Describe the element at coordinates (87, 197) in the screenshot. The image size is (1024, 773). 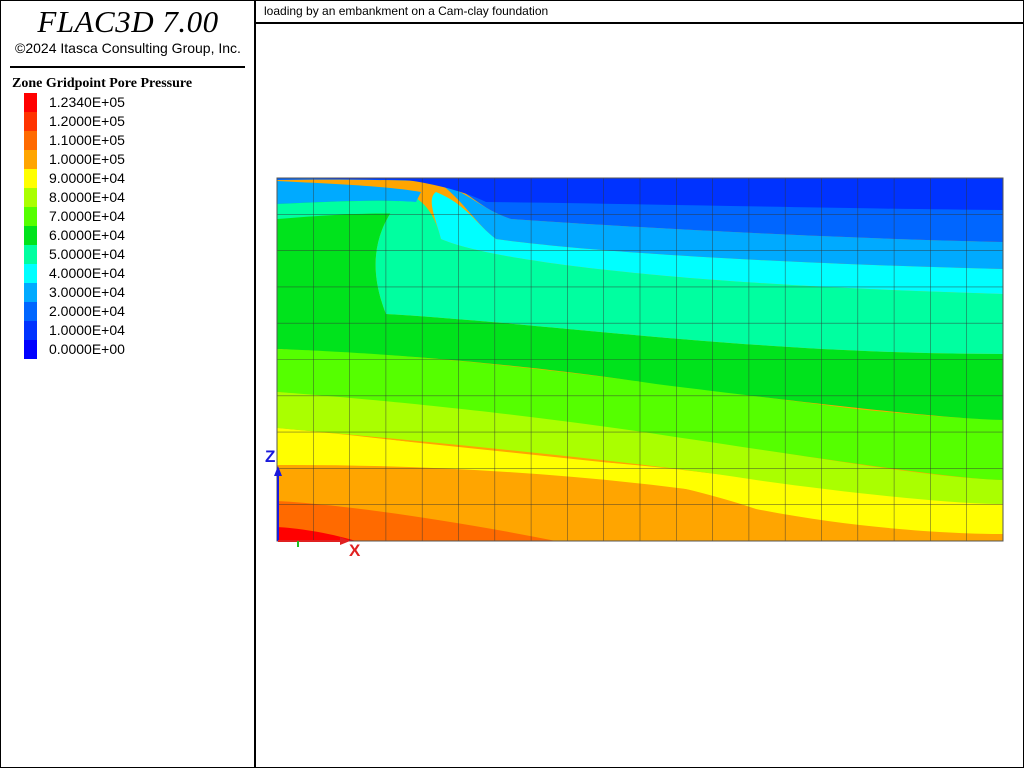
I see `legend-label: 8.0000E+04` at that location.